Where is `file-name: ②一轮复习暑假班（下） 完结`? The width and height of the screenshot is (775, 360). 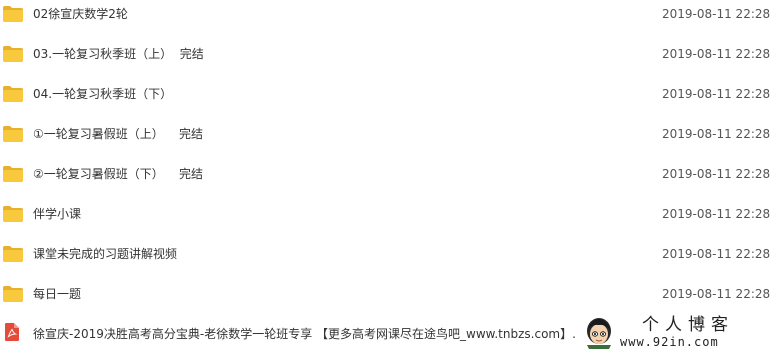
file-name: ②一轮复习暑假班（下） 完结 is located at coordinates (118, 174).